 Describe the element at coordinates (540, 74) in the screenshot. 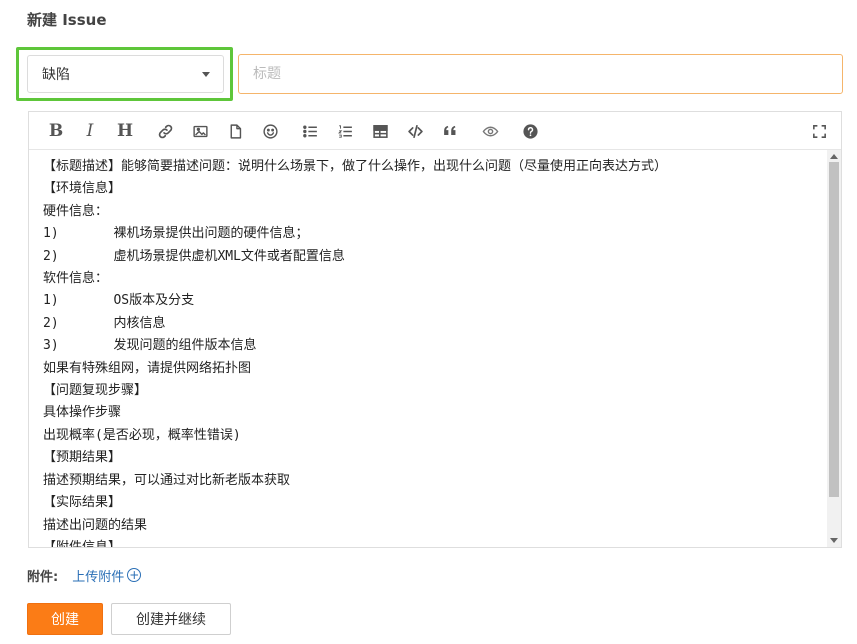

I see `title-input` at that location.